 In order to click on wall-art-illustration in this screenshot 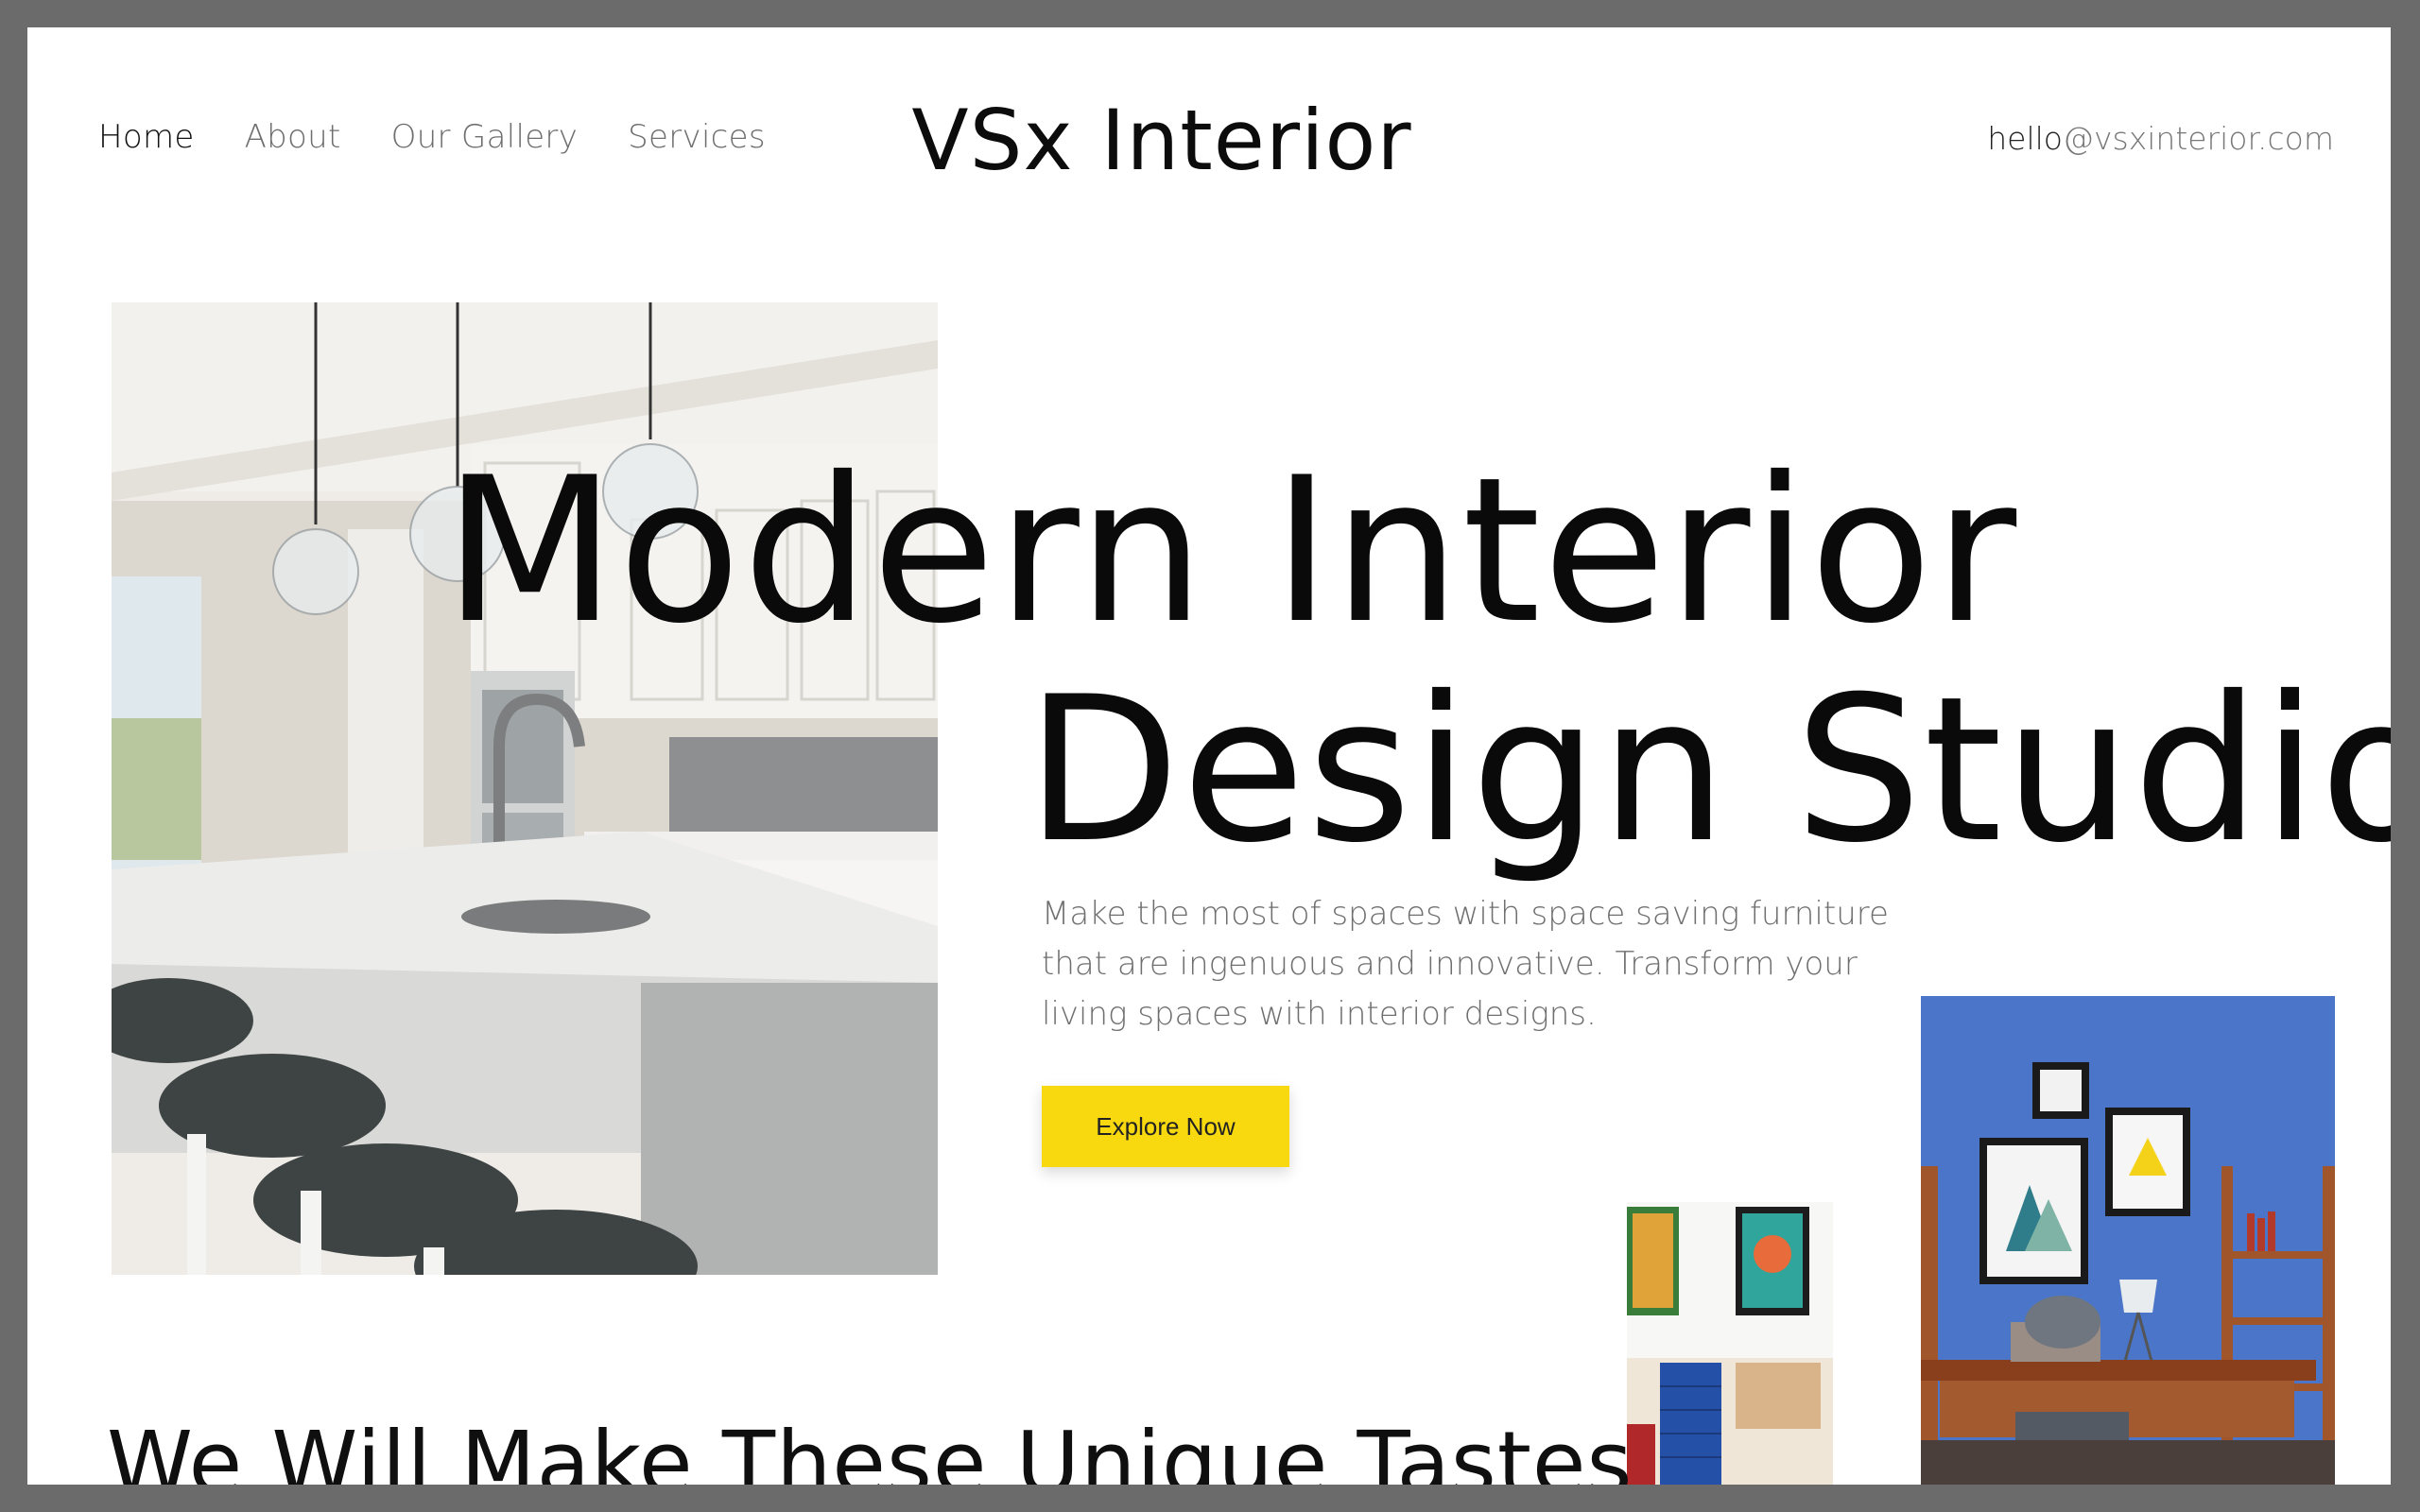, I will do `click(1730, 1343)`.